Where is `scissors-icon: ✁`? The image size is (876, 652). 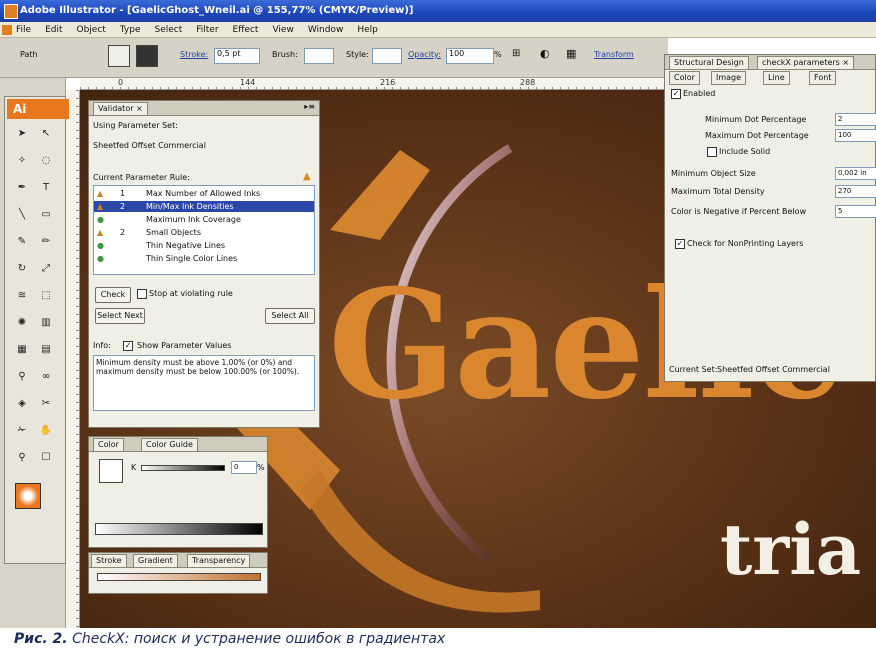
scissors-icon: ✁ is located at coordinates (22, 431).